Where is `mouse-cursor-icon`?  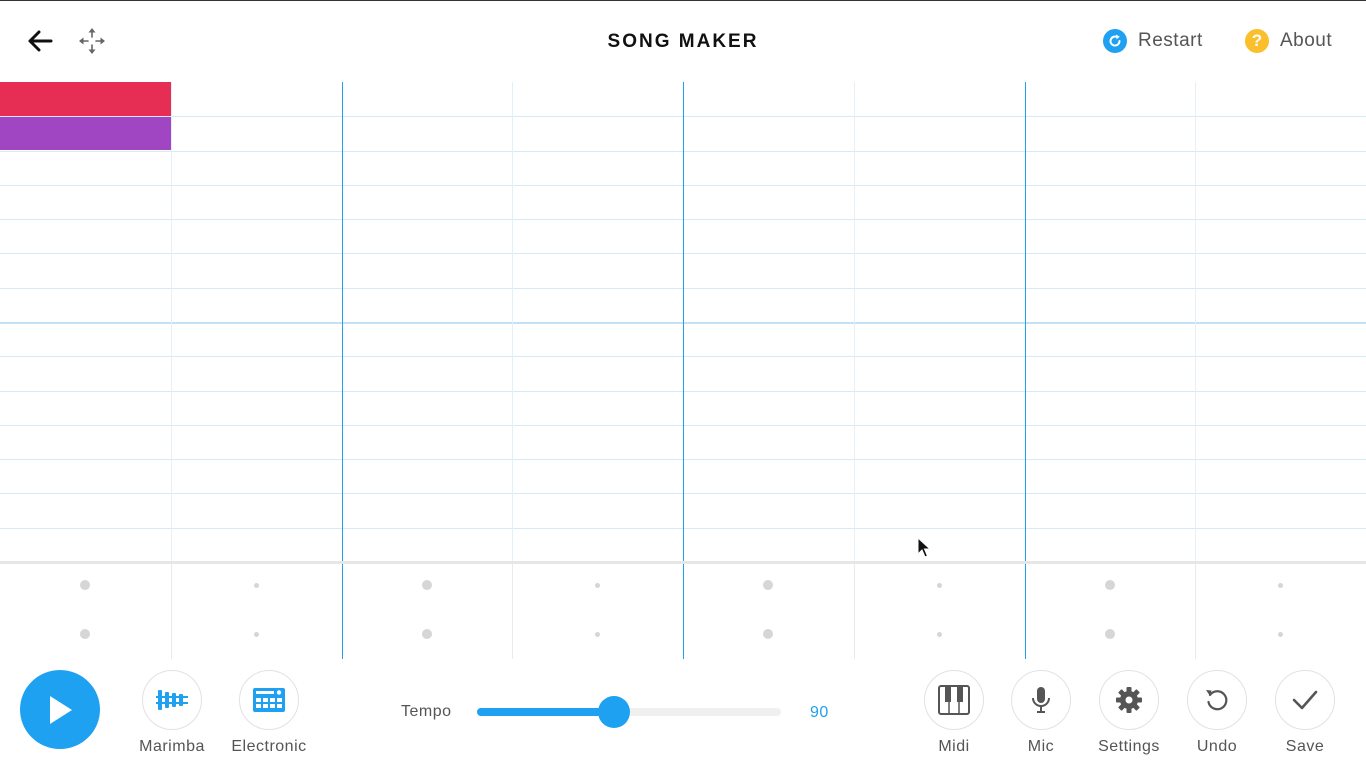 mouse-cursor-icon is located at coordinates (924, 547).